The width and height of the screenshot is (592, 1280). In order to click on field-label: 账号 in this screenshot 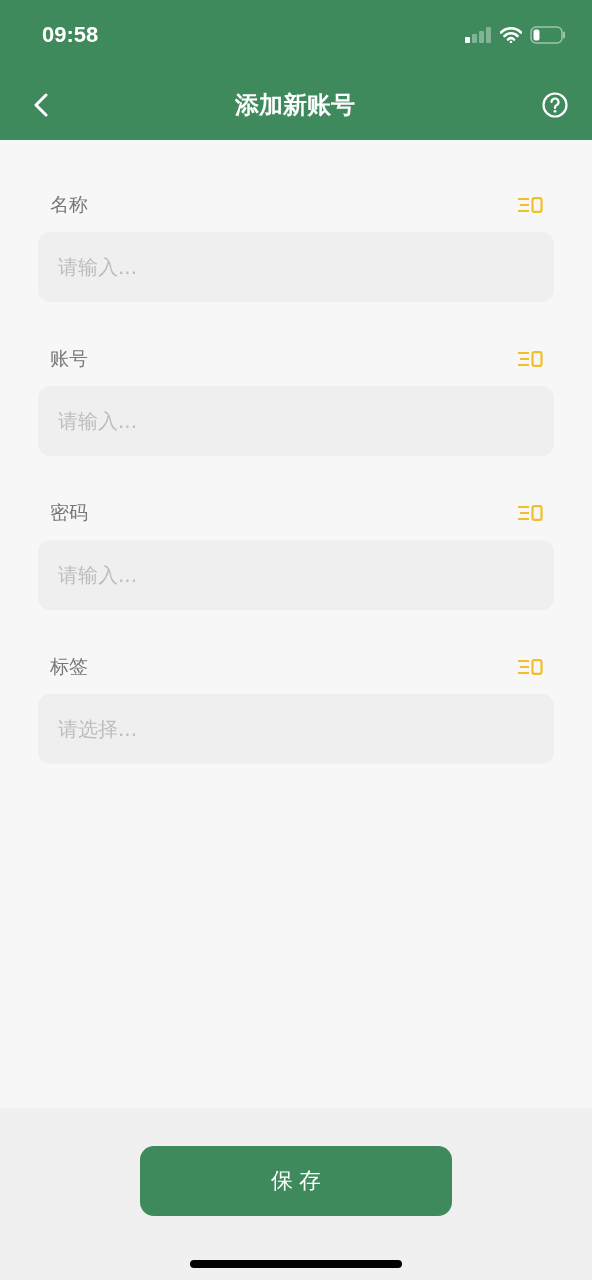, I will do `click(69, 358)`.